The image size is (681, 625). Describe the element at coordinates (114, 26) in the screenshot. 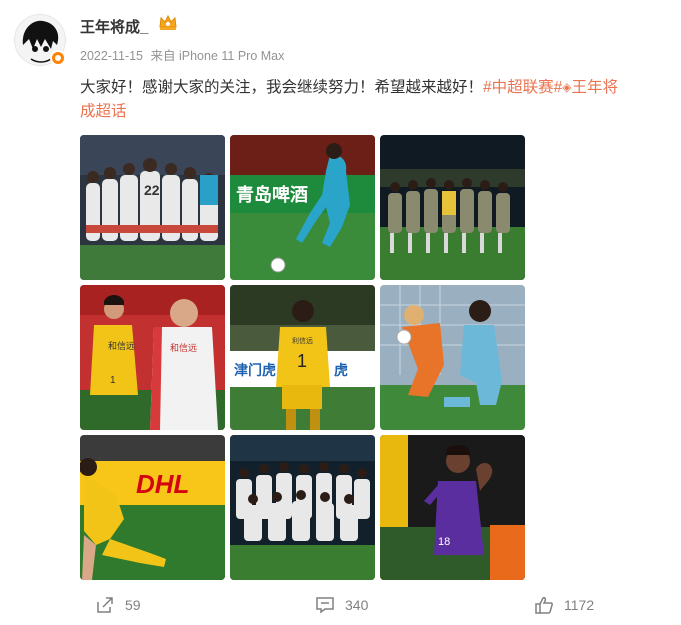

I see `username: 王年将成_` at that location.